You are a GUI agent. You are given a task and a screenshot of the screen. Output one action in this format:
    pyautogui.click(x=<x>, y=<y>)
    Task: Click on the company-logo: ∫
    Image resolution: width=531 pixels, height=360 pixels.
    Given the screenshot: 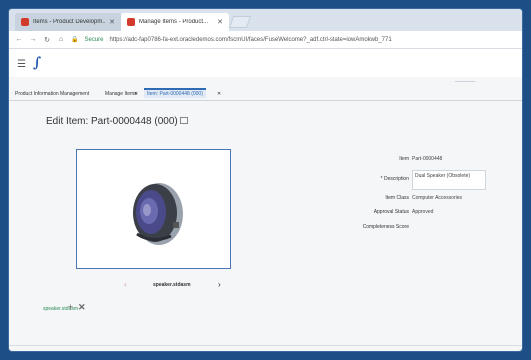 What is the action you would take?
    pyautogui.click(x=45, y=64)
    